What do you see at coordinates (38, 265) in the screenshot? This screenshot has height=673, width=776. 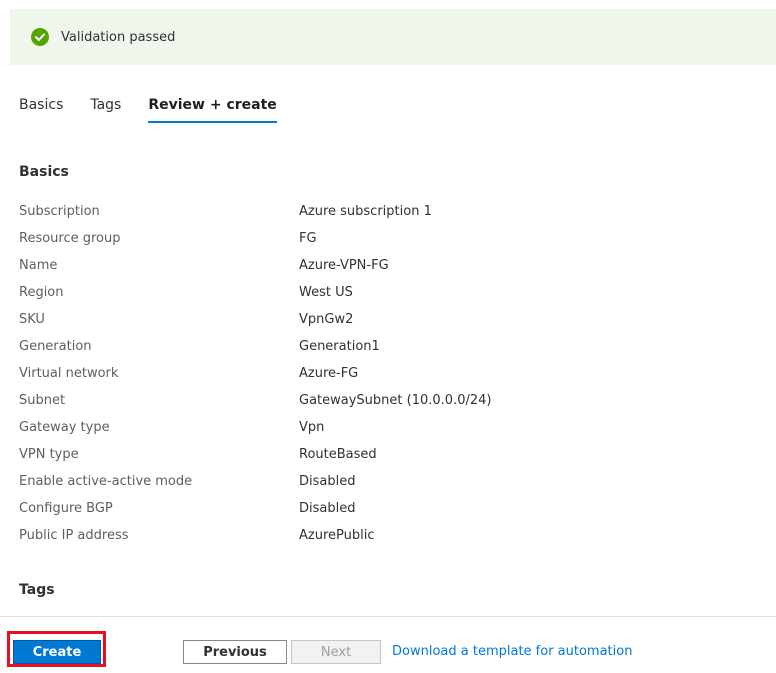 I see `summary-row-label: Name` at bounding box center [38, 265].